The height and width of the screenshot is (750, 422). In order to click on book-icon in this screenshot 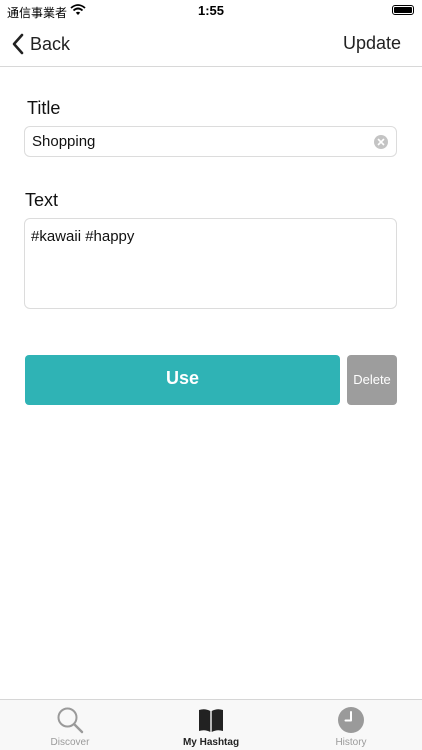, I will do `click(211, 720)`.